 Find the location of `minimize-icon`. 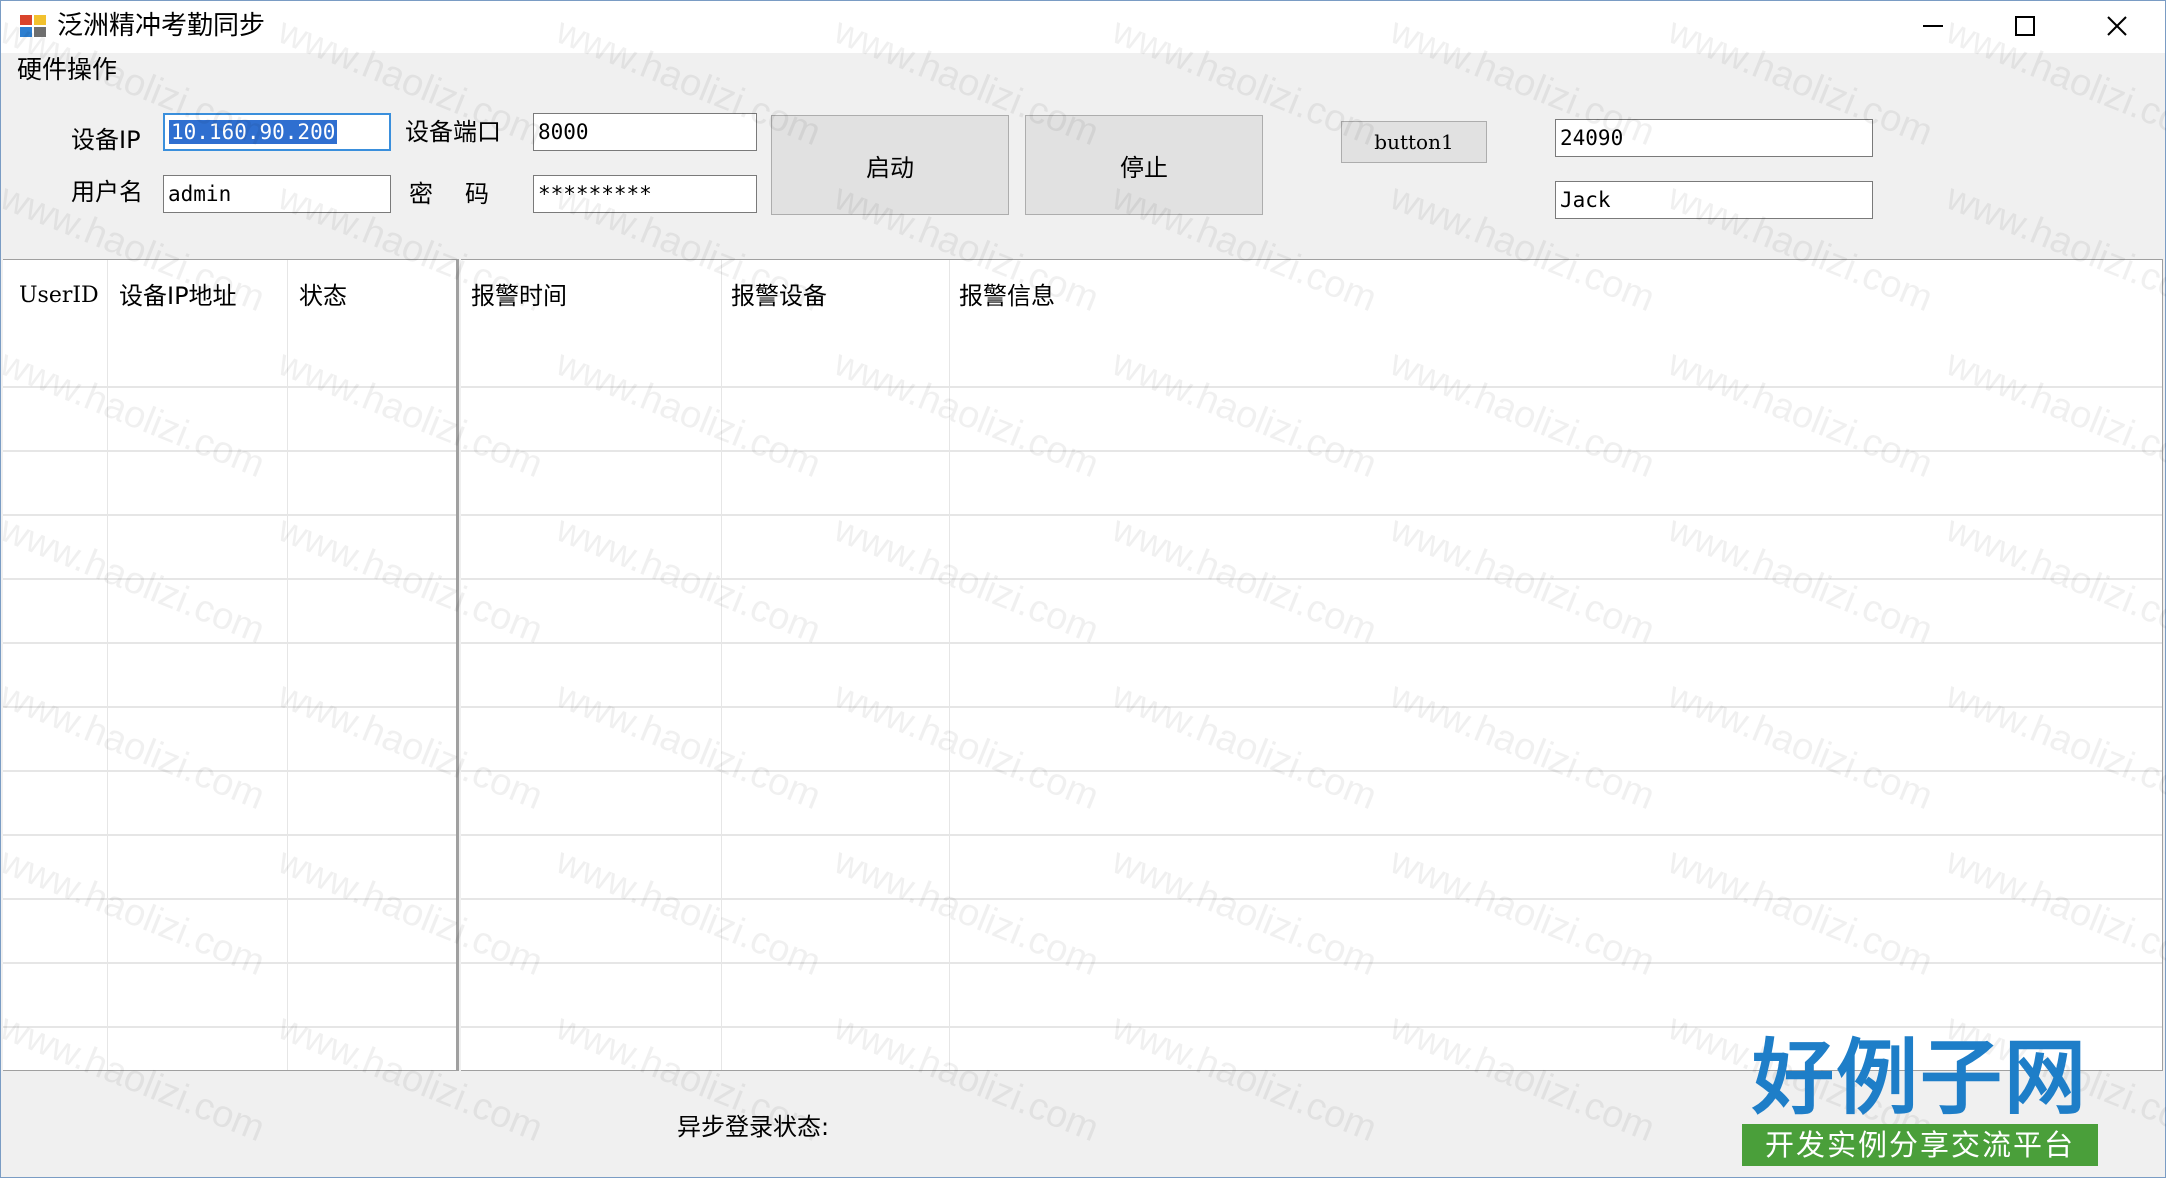

minimize-icon is located at coordinates (1933, 26).